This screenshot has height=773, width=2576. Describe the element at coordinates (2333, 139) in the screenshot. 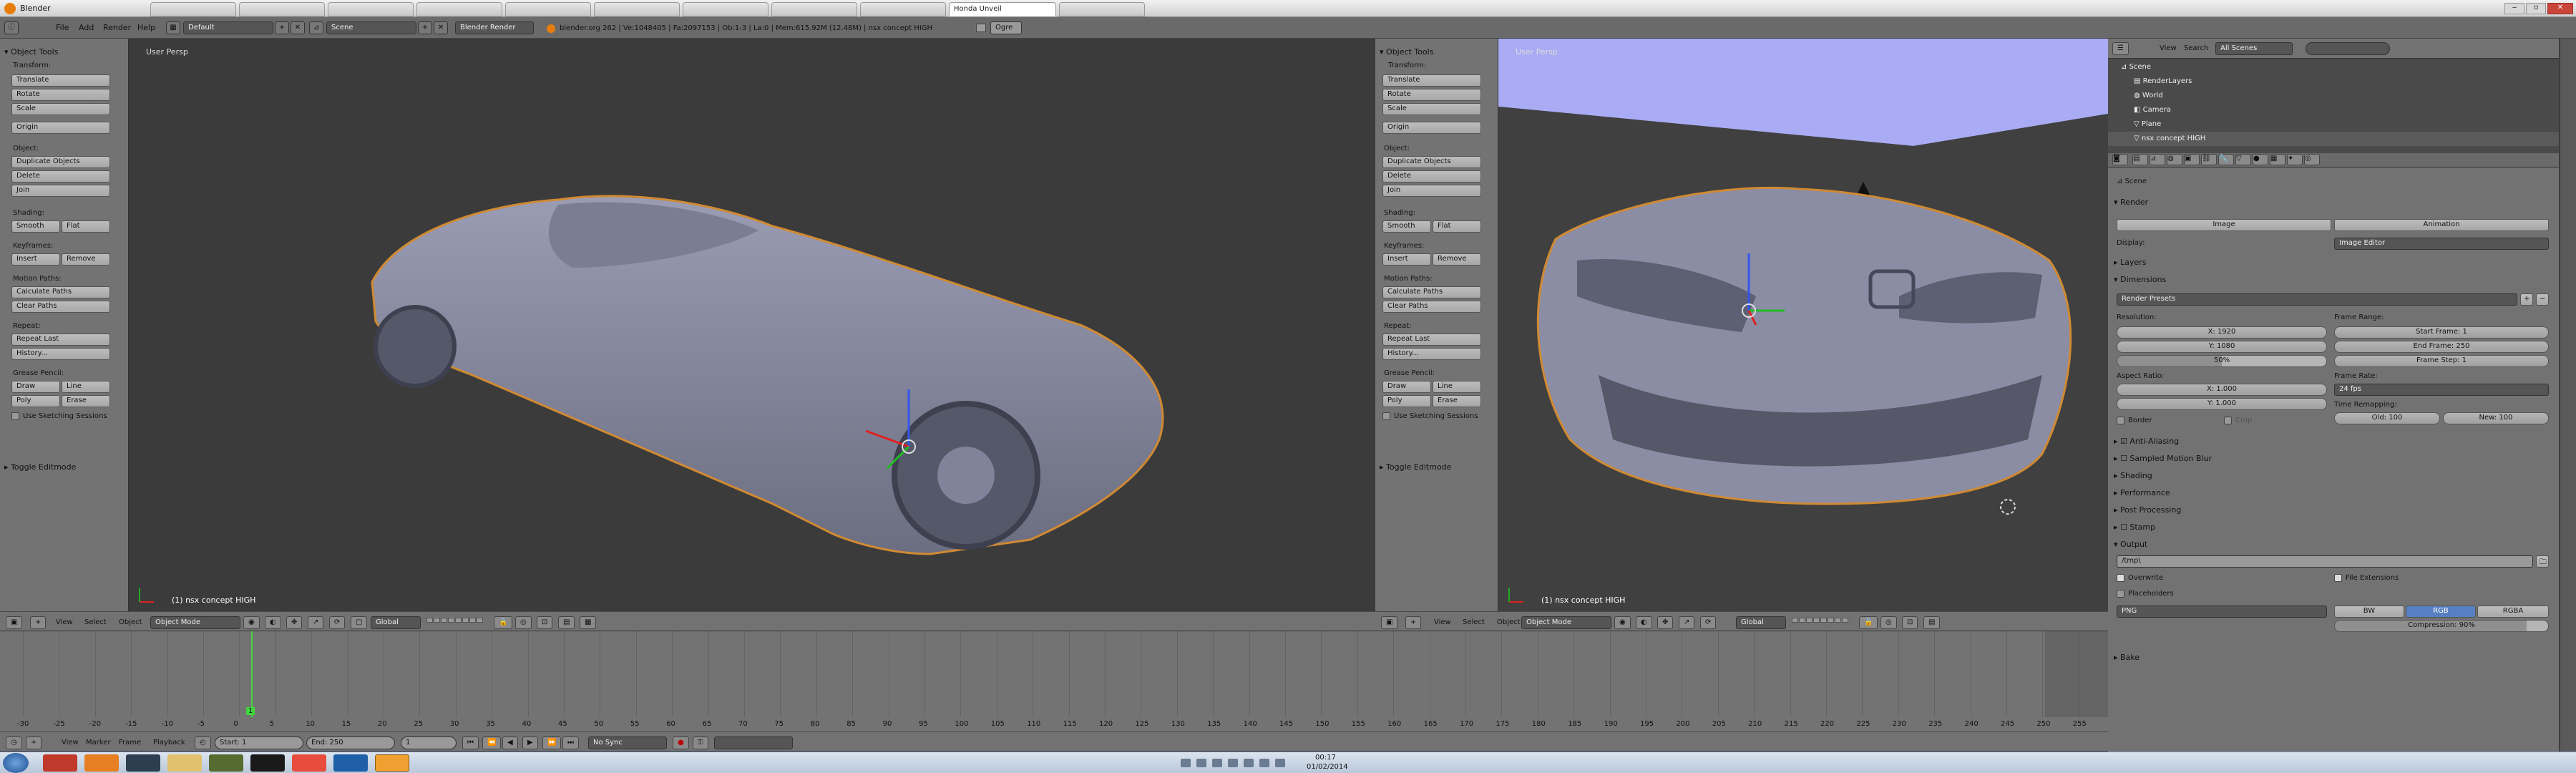

I see `outliner-row-nsx: ▽ nsx concept HIGH` at that location.